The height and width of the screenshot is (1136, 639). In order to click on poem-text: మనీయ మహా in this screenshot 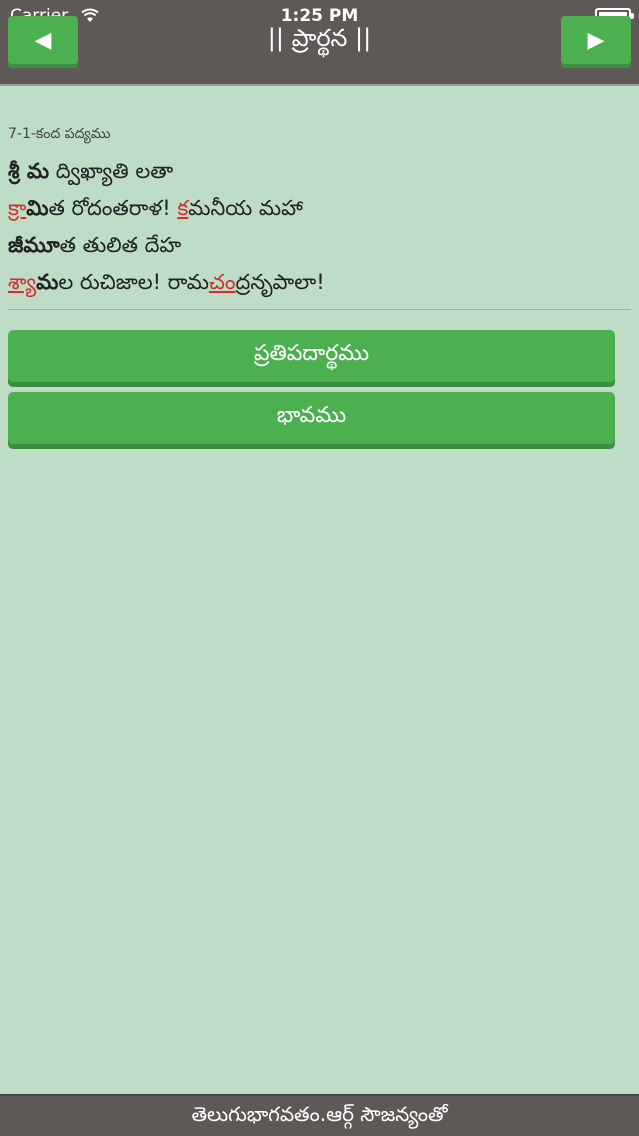, I will do `click(245, 208)`.